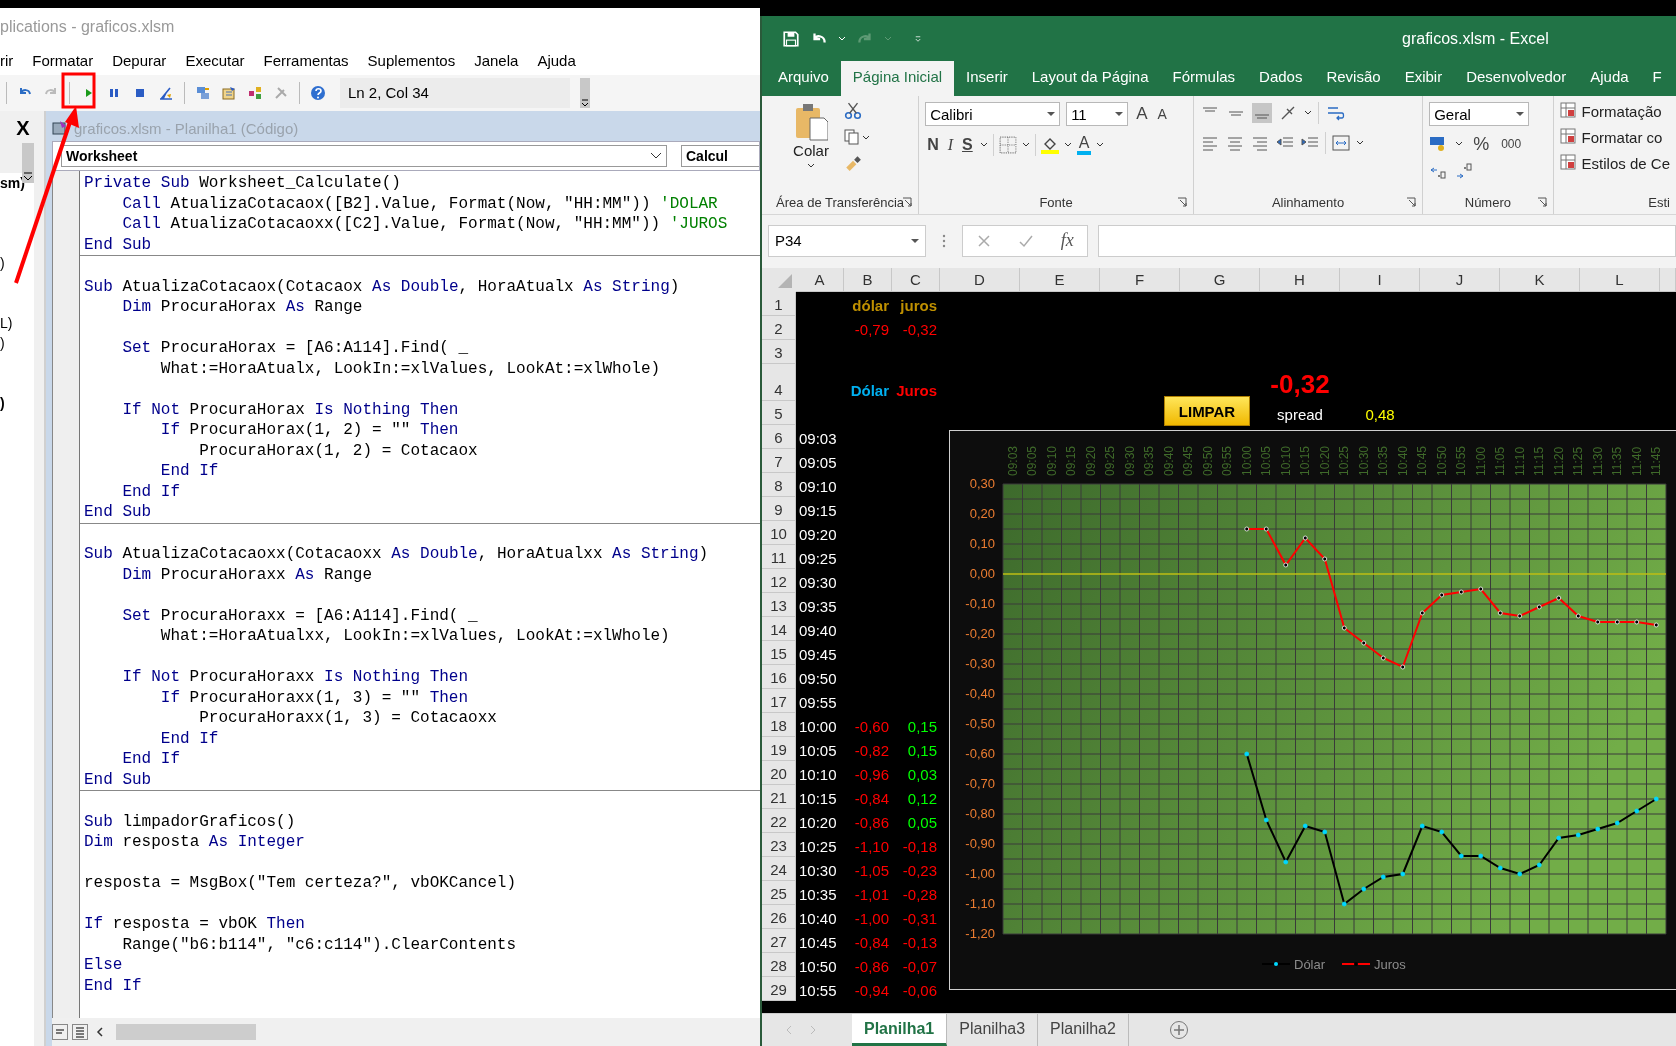  I want to click on menu-item: Ferramentas, so click(306, 60).